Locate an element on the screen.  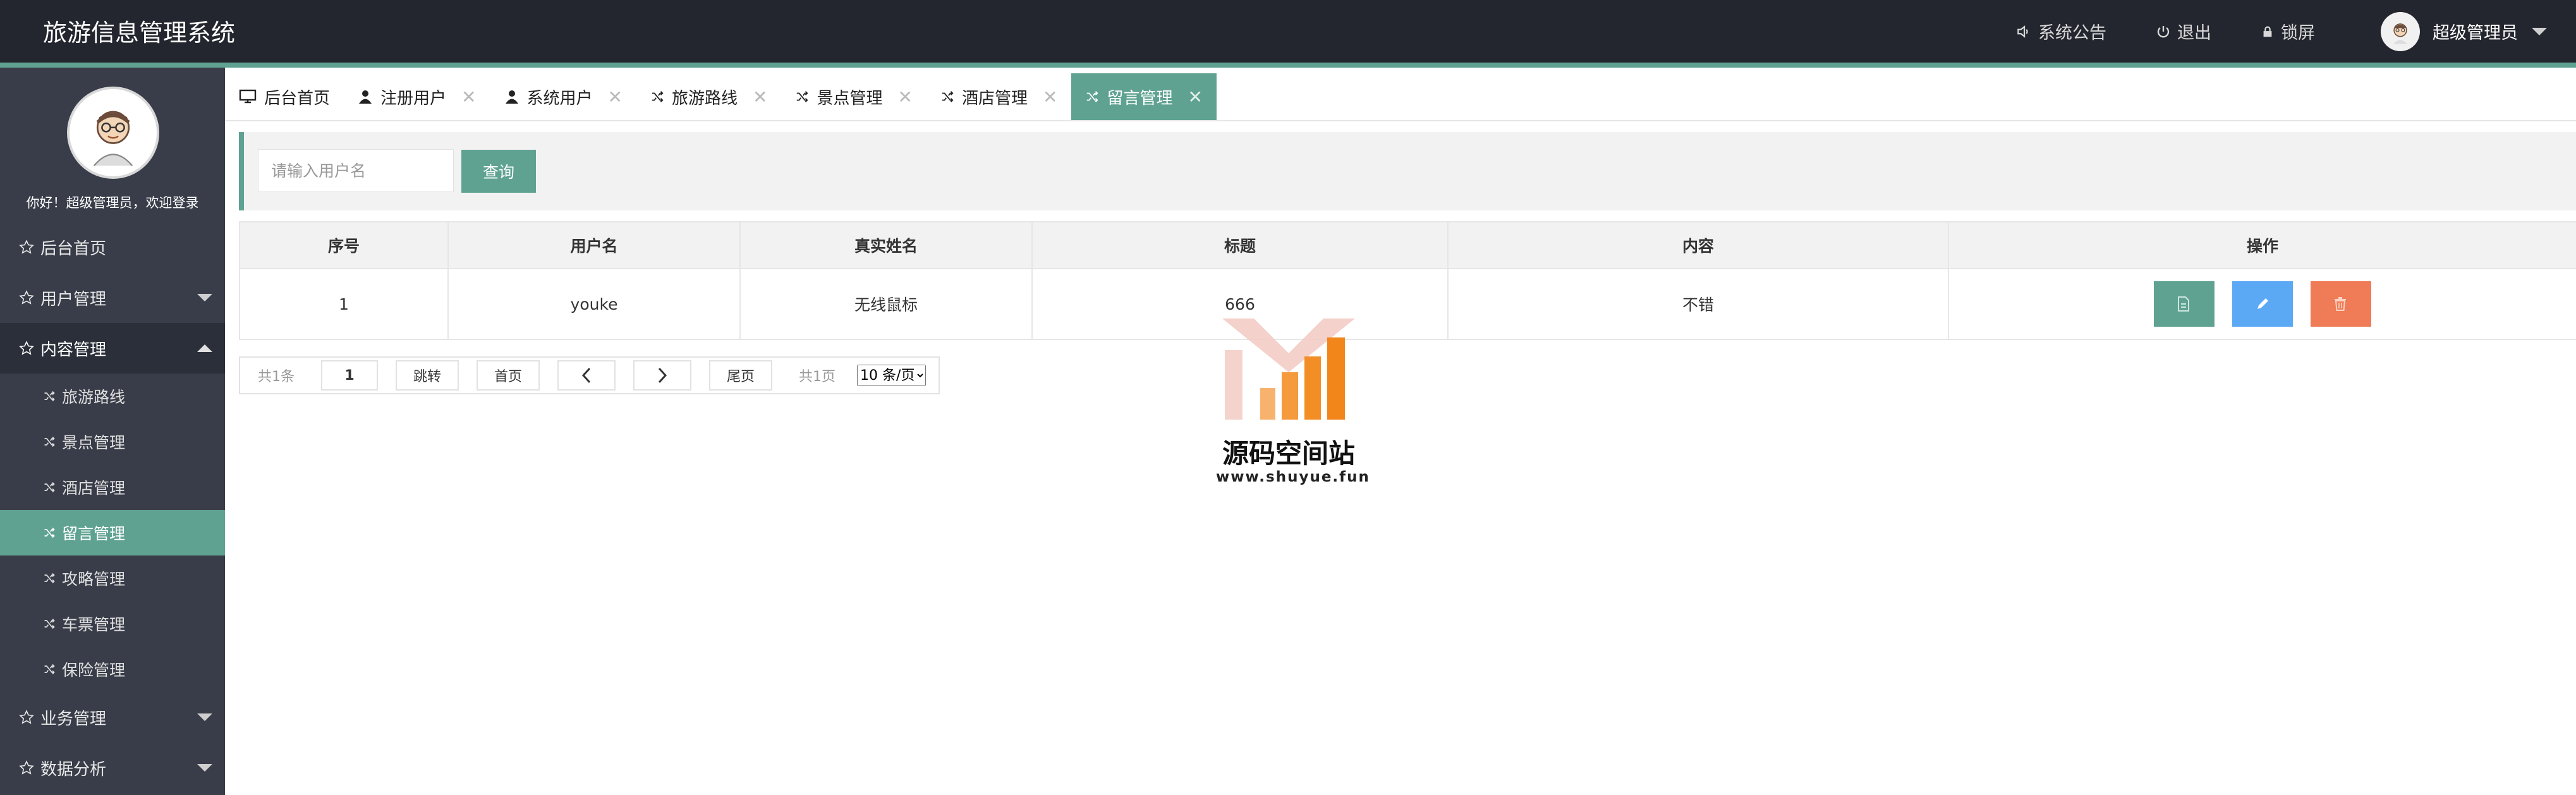
page-number-input: 1 is located at coordinates (350, 375).